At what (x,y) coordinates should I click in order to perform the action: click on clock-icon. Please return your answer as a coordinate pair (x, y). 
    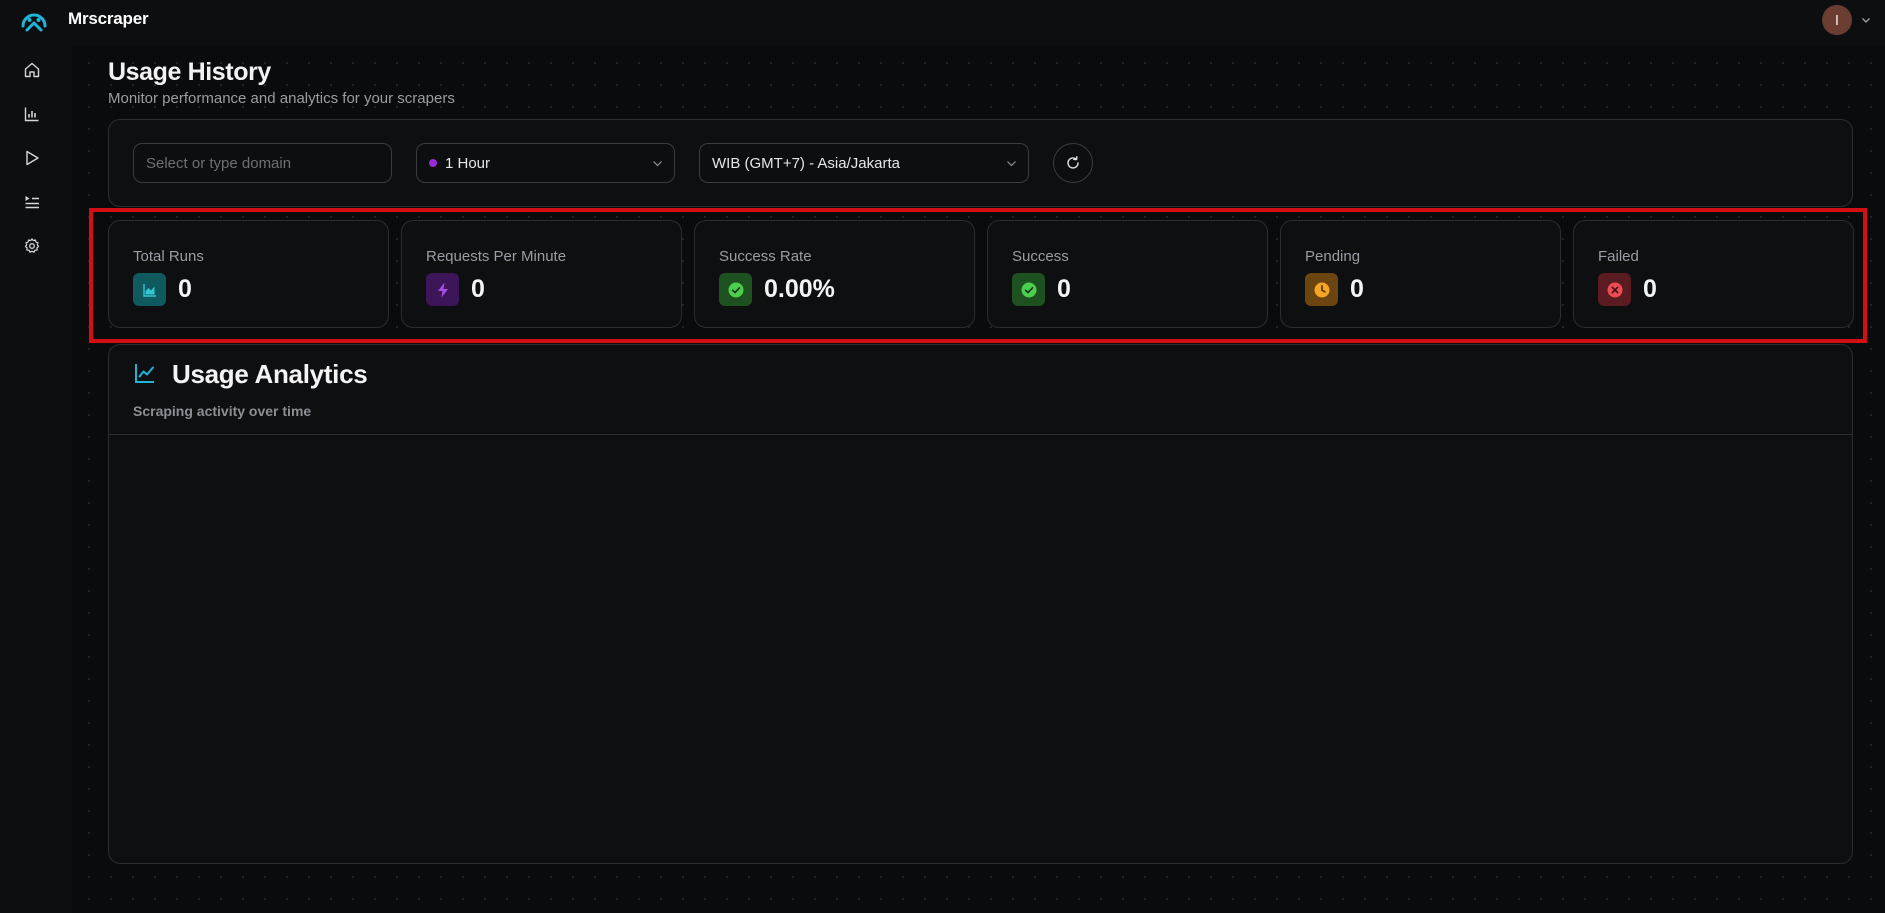
    Looking at the image, I should click on (1321, 289).